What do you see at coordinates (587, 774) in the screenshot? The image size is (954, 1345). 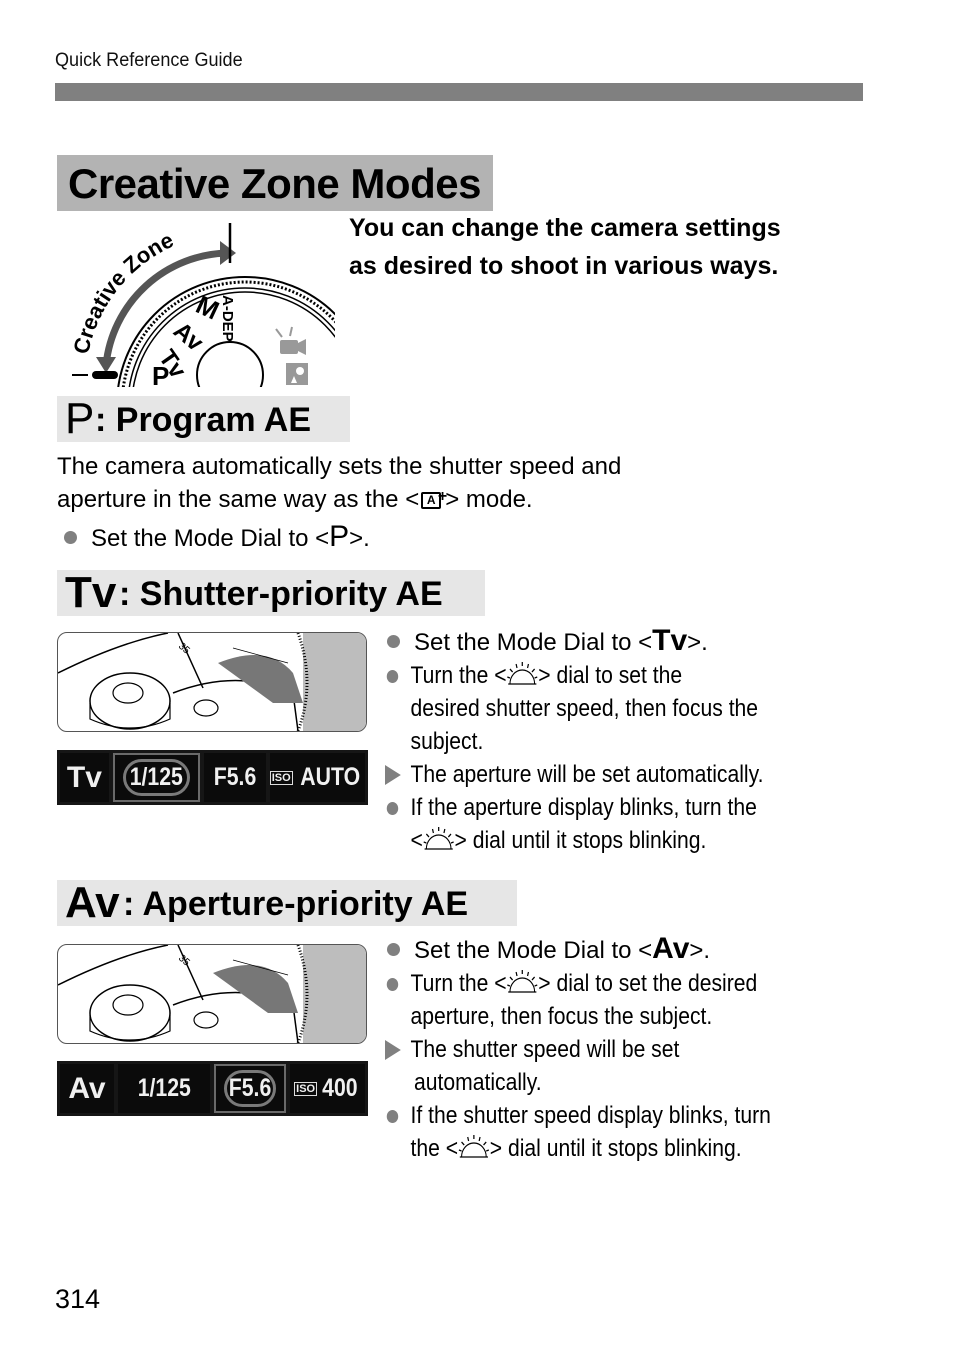 I see `item-text: The aperture will be set automatically.` at bounding box center [587, 774].